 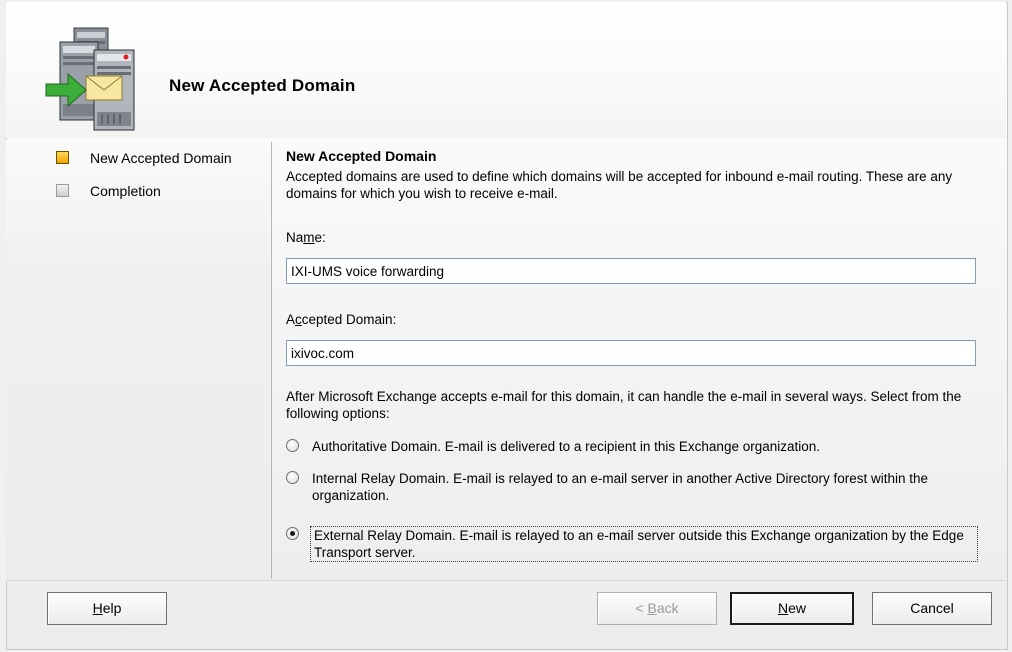 I want to click on new-button: New, so click(x=792, y=608).